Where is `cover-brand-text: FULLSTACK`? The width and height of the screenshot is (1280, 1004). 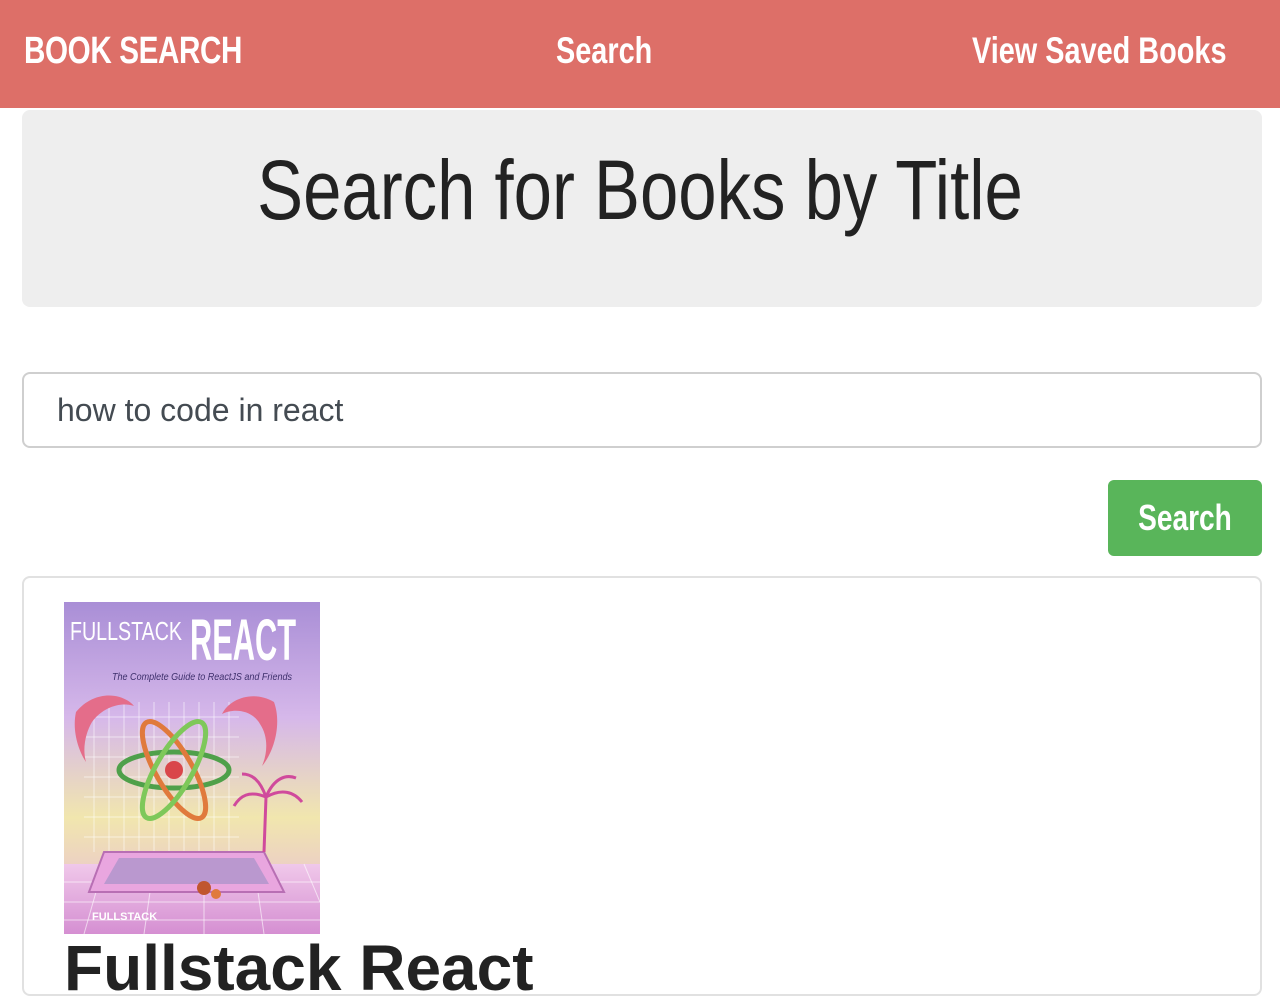 cover-brand-text: FULLSTACK is located at coordinates (126, 631).